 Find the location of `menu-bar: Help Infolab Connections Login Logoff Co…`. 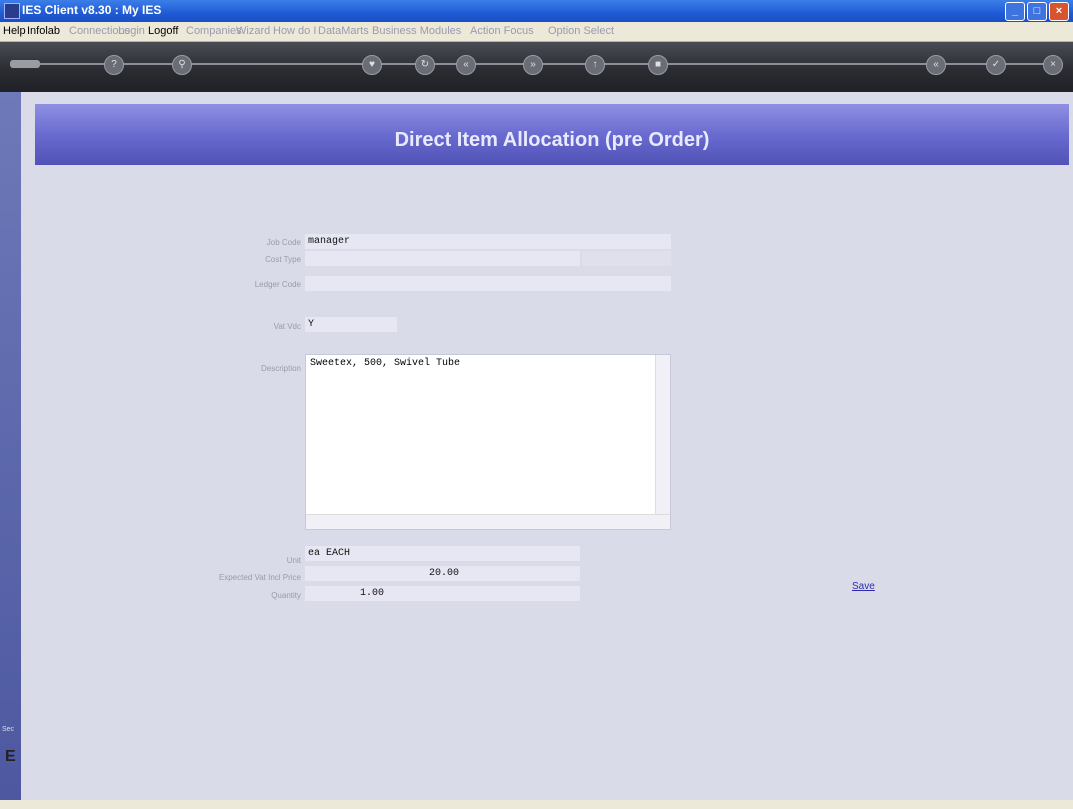

menu-bar: Help Infolab Connections Login Logoff Co… is located at coordinates (536, 32).